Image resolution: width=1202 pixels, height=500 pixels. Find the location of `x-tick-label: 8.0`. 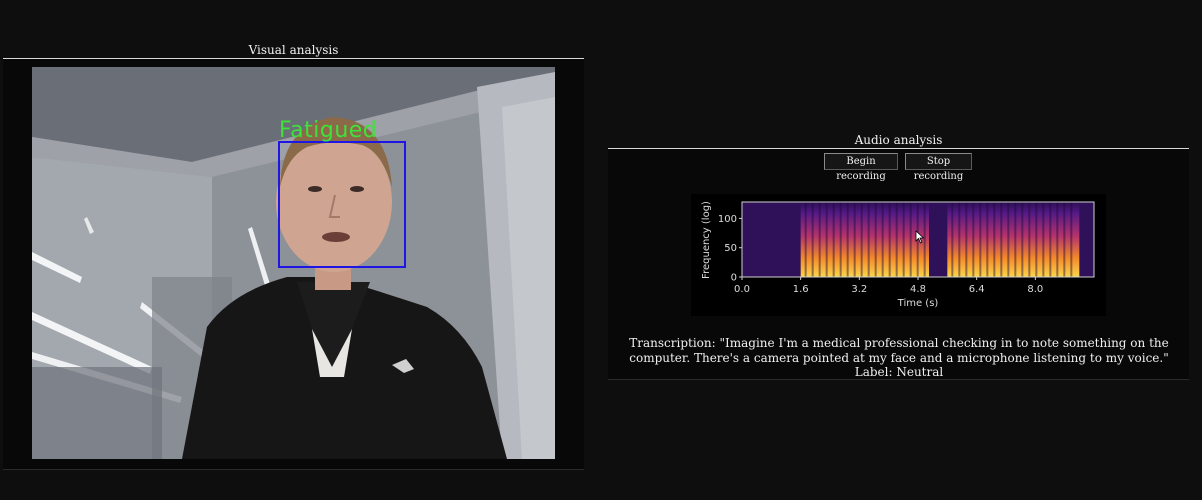

x-tick-label: 8.0 is located at coordinates (1035, 289).